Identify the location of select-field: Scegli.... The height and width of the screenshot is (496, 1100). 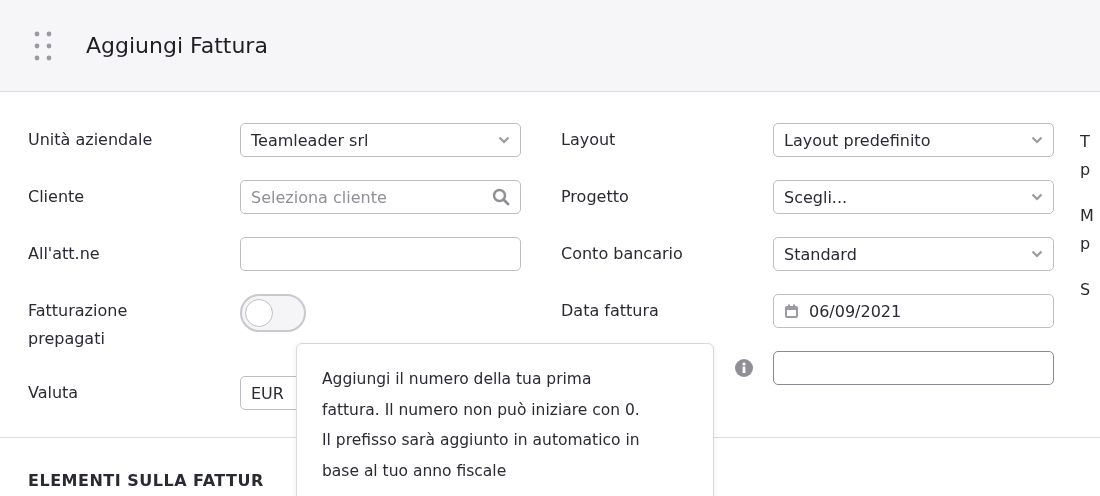
(913, 197).